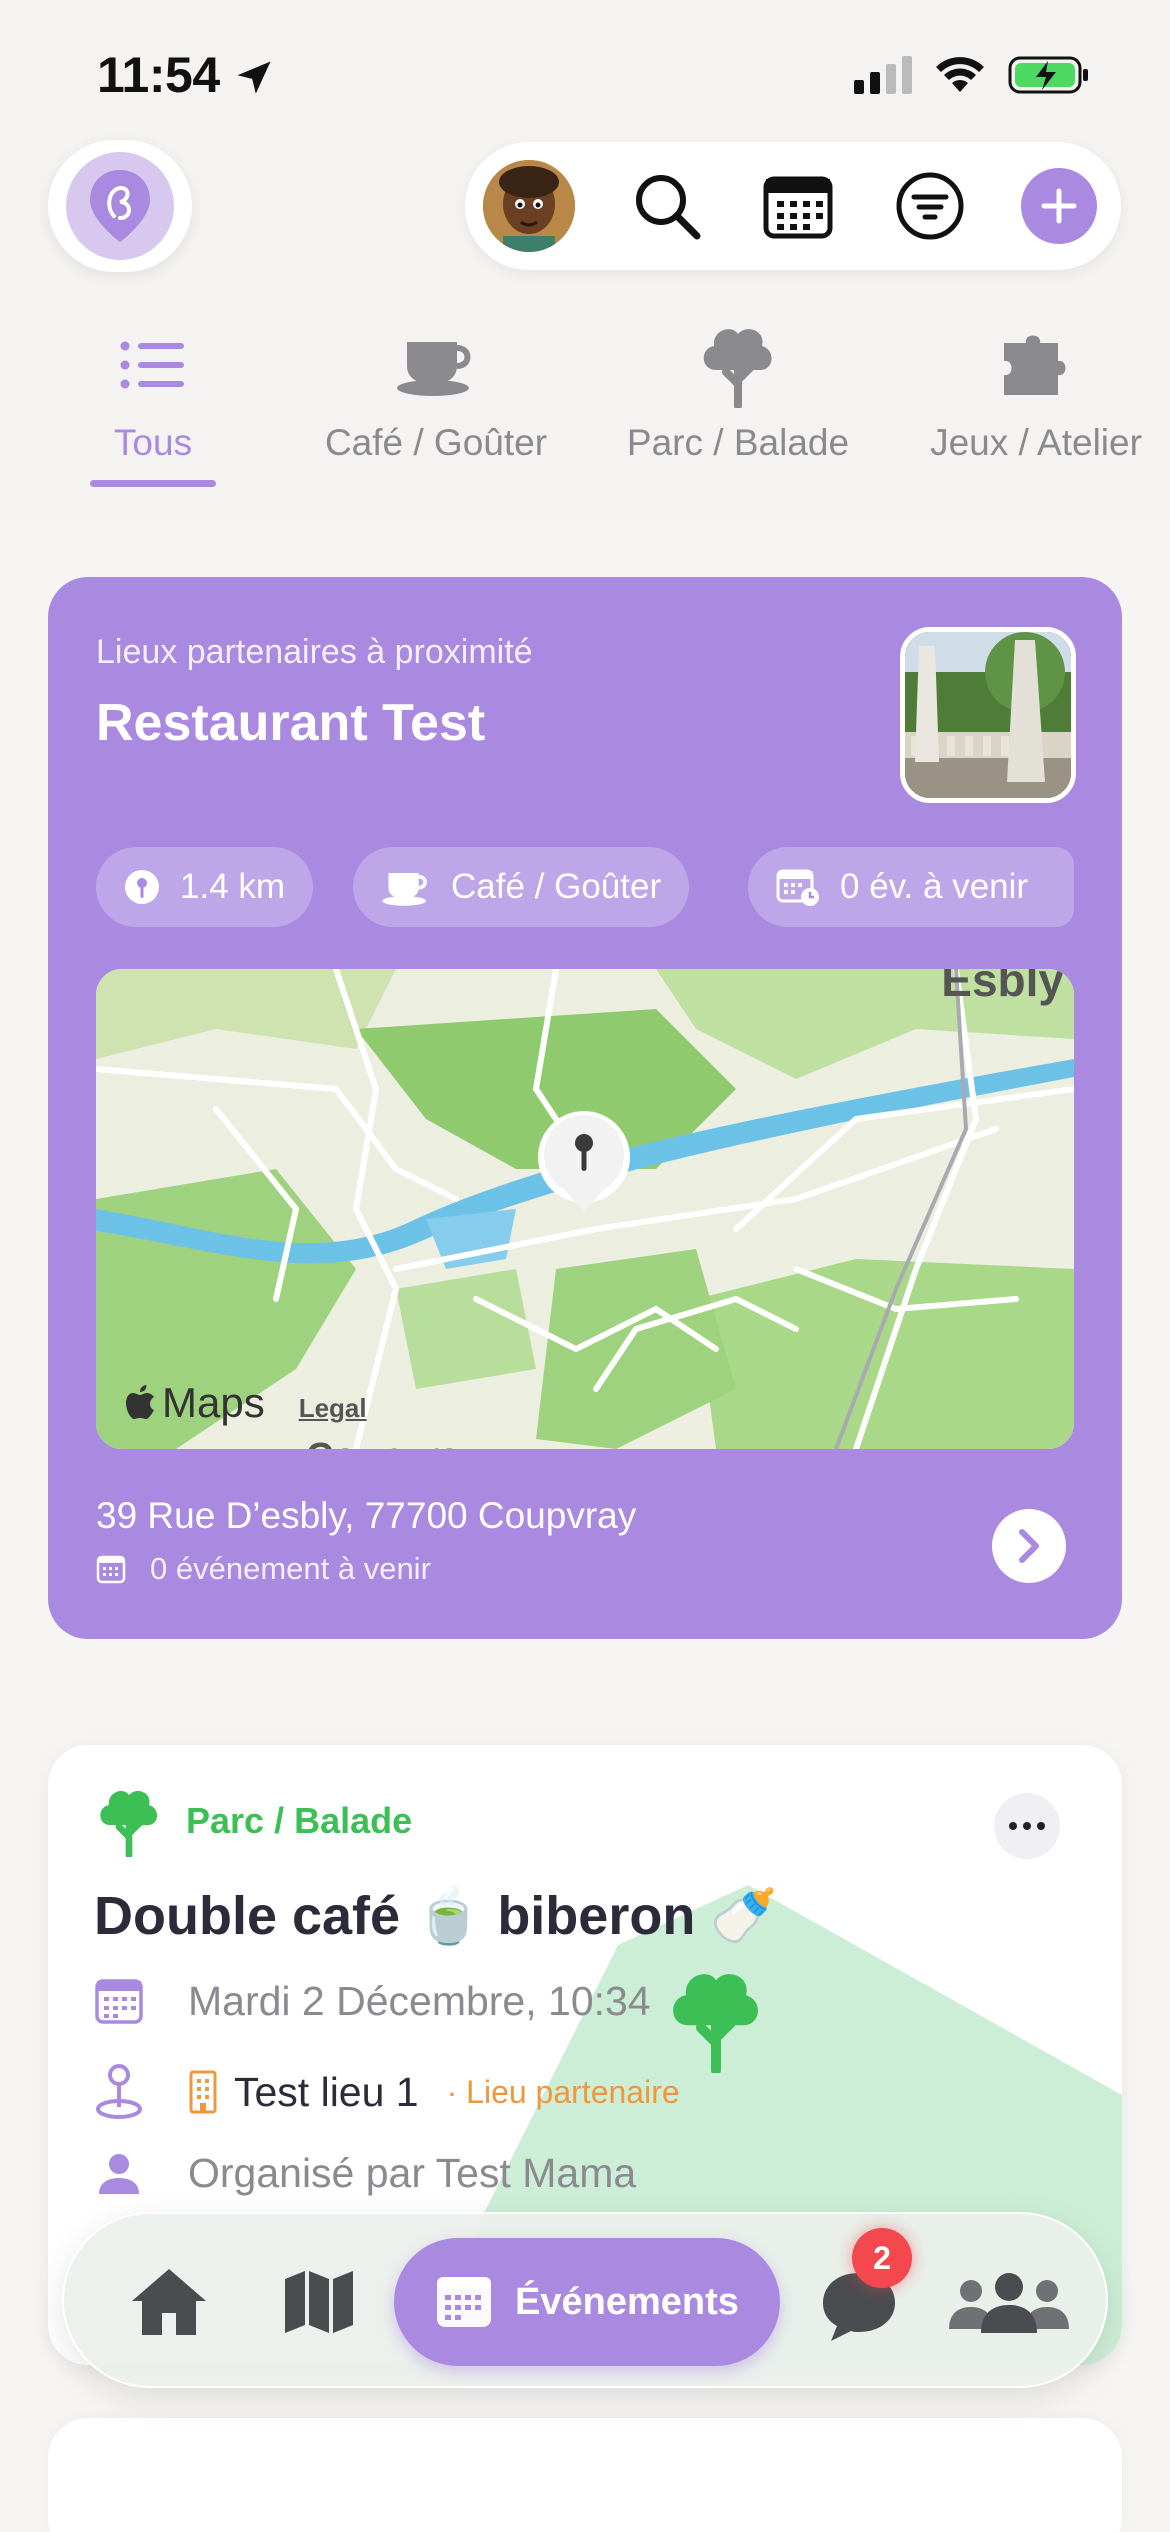 The height and width of the screenshot is (2532, 1170). I want to click on category-value: Café / Goûter, so click(556, 886).